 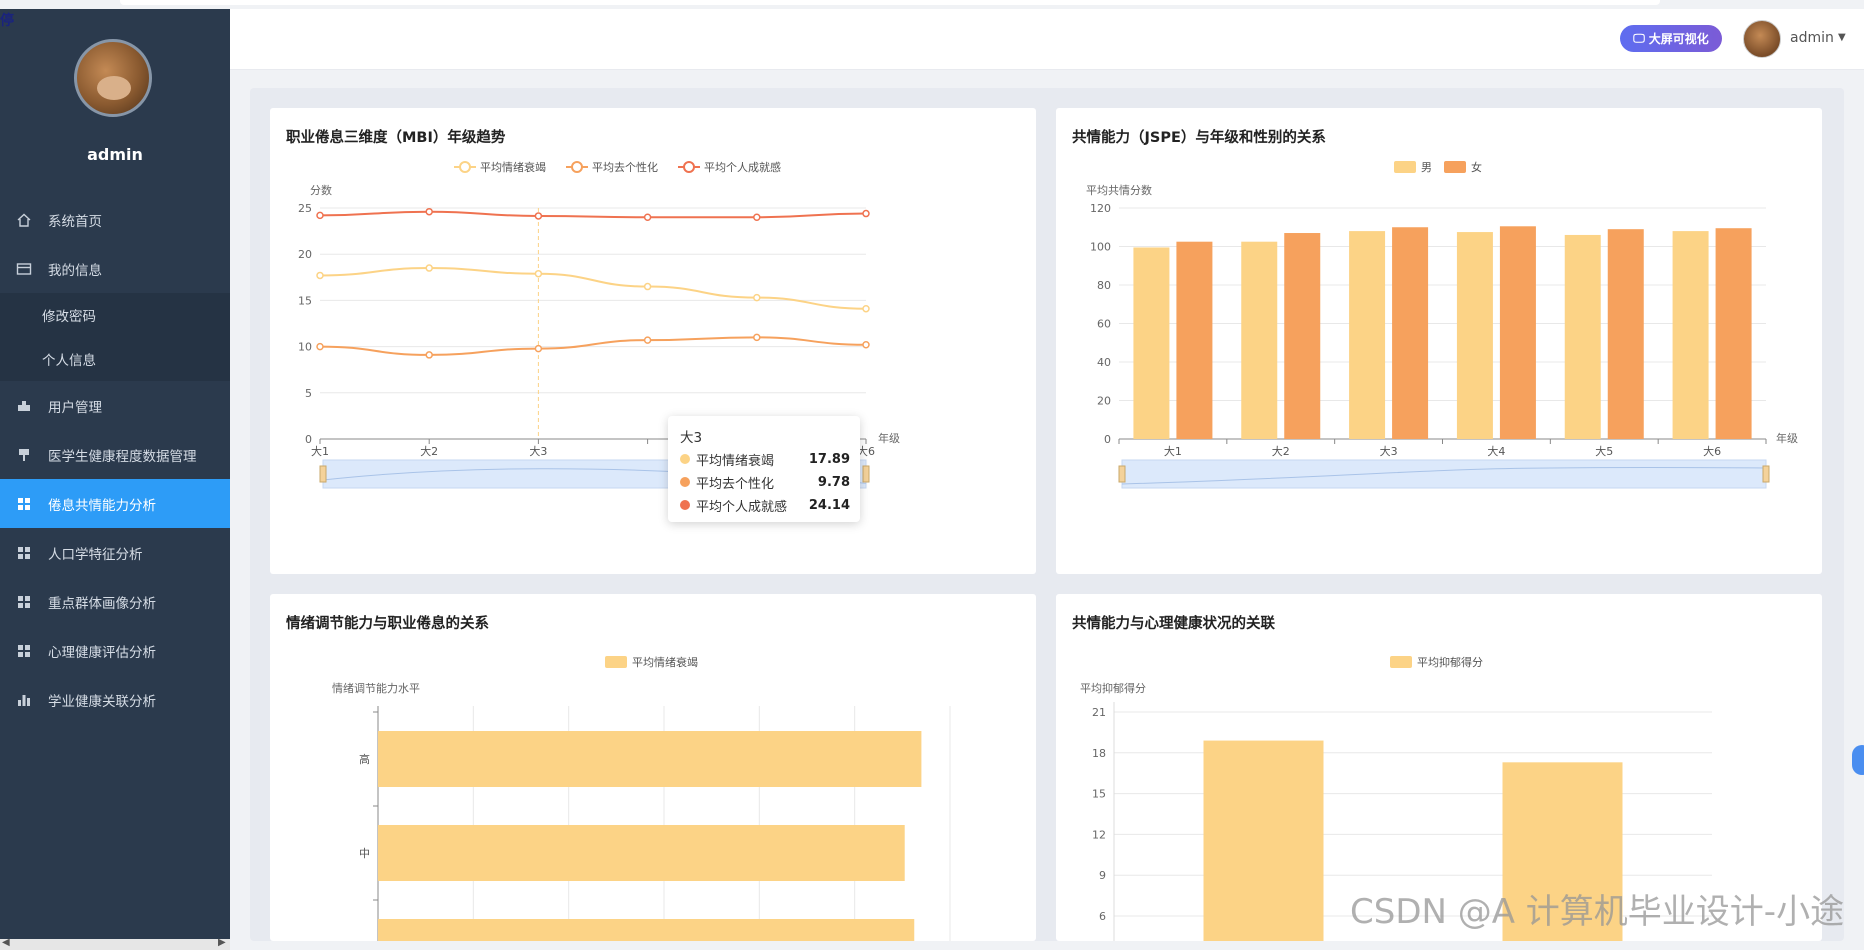 What do you see at coordinates (305, 254) in the screenshot?
I see `y-tick-label: 20` at bounding box center [305, 254].